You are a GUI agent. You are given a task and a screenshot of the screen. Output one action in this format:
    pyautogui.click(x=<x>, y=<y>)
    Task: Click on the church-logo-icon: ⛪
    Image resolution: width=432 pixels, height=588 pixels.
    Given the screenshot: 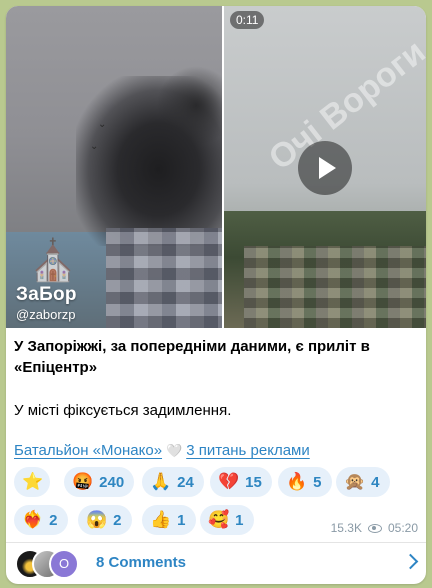 What is the action you would take?
    pyautogui.click(x=53, y=261)
    